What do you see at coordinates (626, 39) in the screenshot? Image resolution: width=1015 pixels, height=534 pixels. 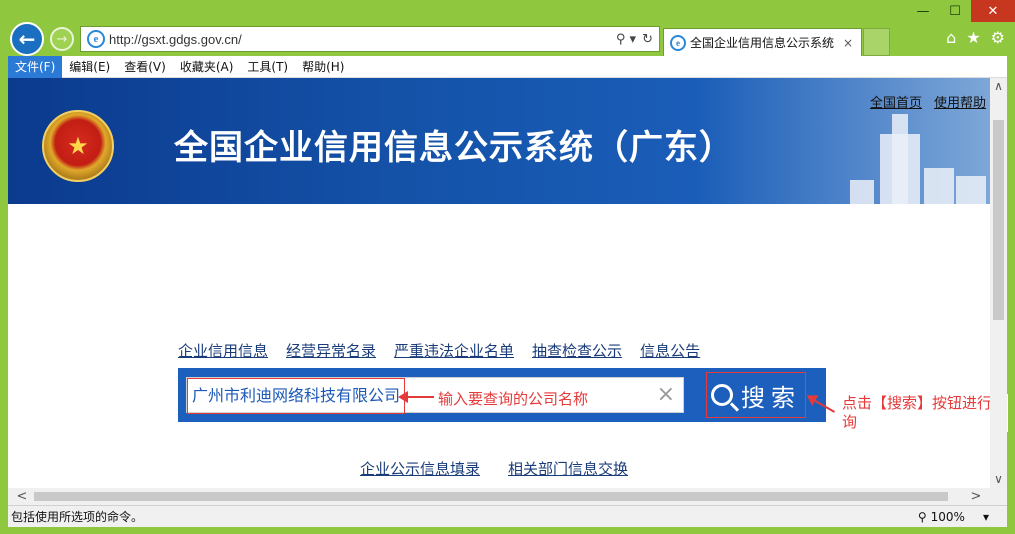 I see `address-search-icon: ⚲ ▾` at bounding box center [626, 39].